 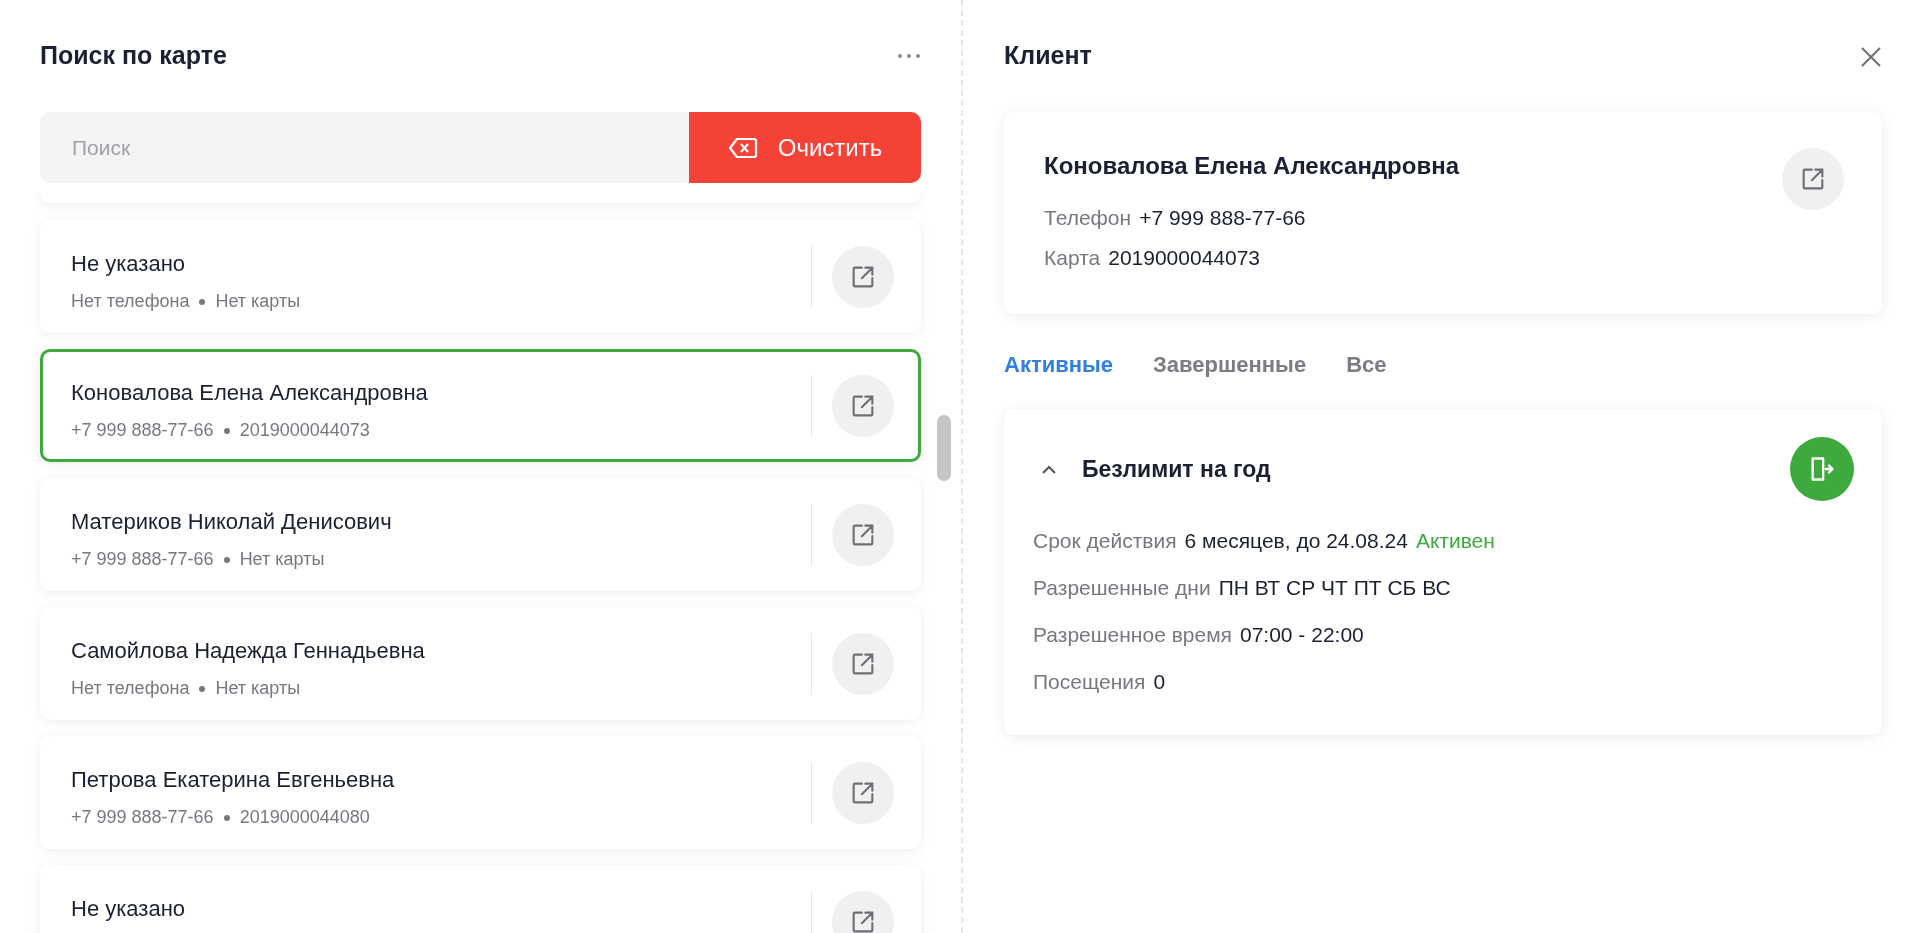 What do you see at coordinates (1049, 469) in the screenshot?
I see `chevron-icon` at bounding box center [1049, 469].